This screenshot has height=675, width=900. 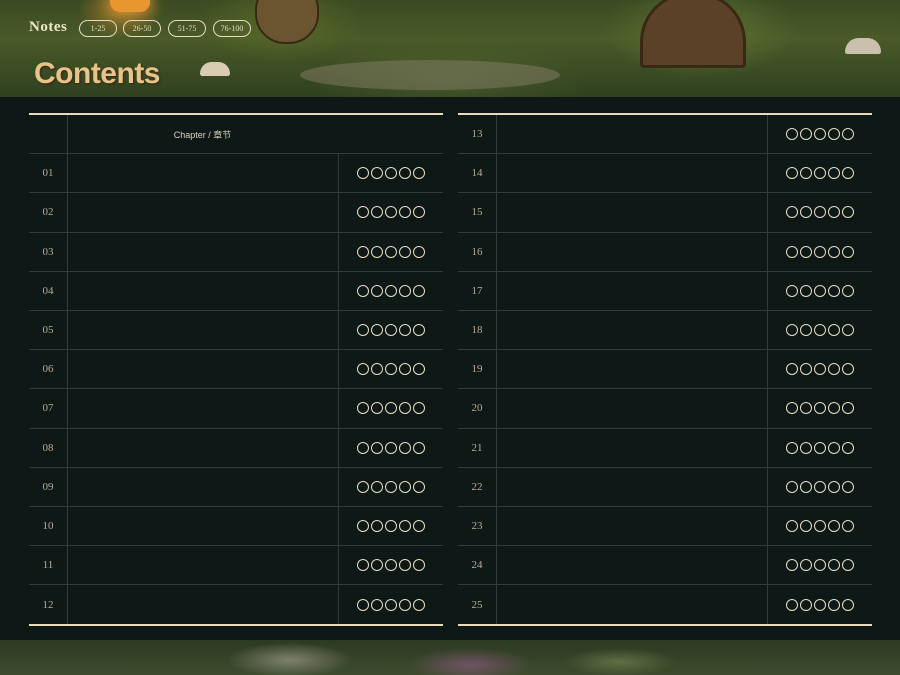 What do you see at coordinates (98, 28) in the screenshot?
I see `range-tab-1-25: 1-25` at bounding box center [98, 28].